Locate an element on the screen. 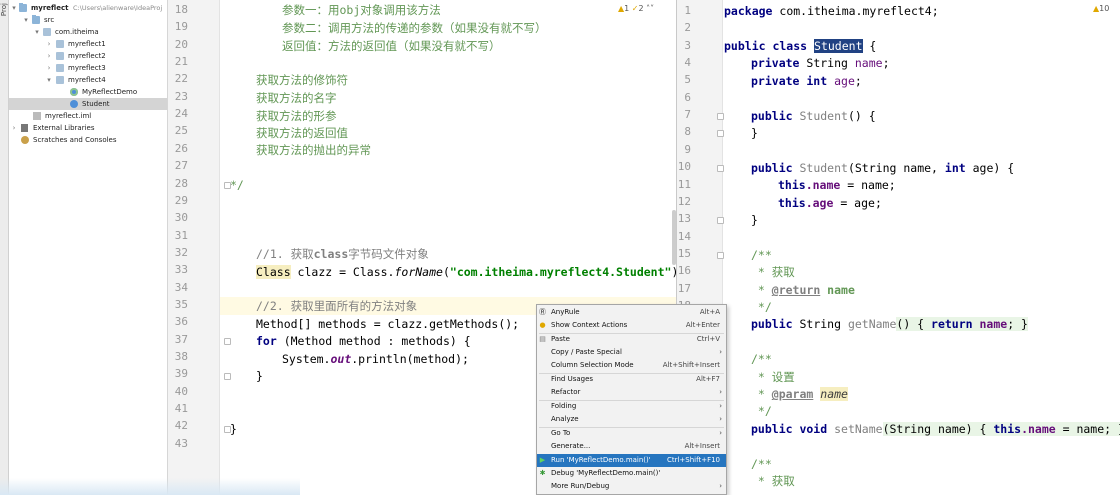 This screenshot has height=495, width=1120. code-line-12: this.age = age; is located at coordinates (830, 203).